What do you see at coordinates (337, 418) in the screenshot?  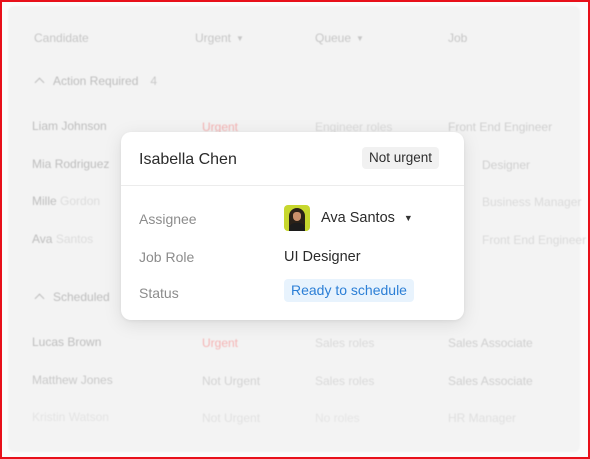 I see `queue-cell: No roles` at bounding box center [337, 418].